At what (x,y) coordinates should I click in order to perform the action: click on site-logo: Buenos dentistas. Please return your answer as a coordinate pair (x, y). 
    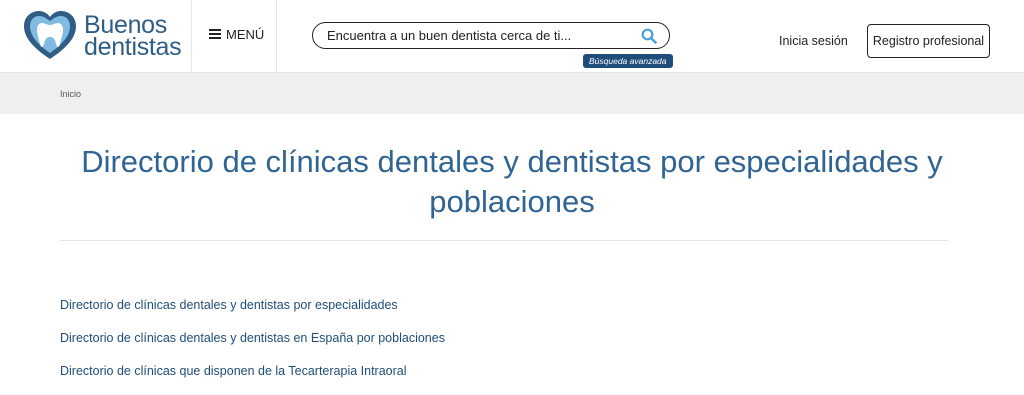
    Looking at the image, I should click on (102, 36).